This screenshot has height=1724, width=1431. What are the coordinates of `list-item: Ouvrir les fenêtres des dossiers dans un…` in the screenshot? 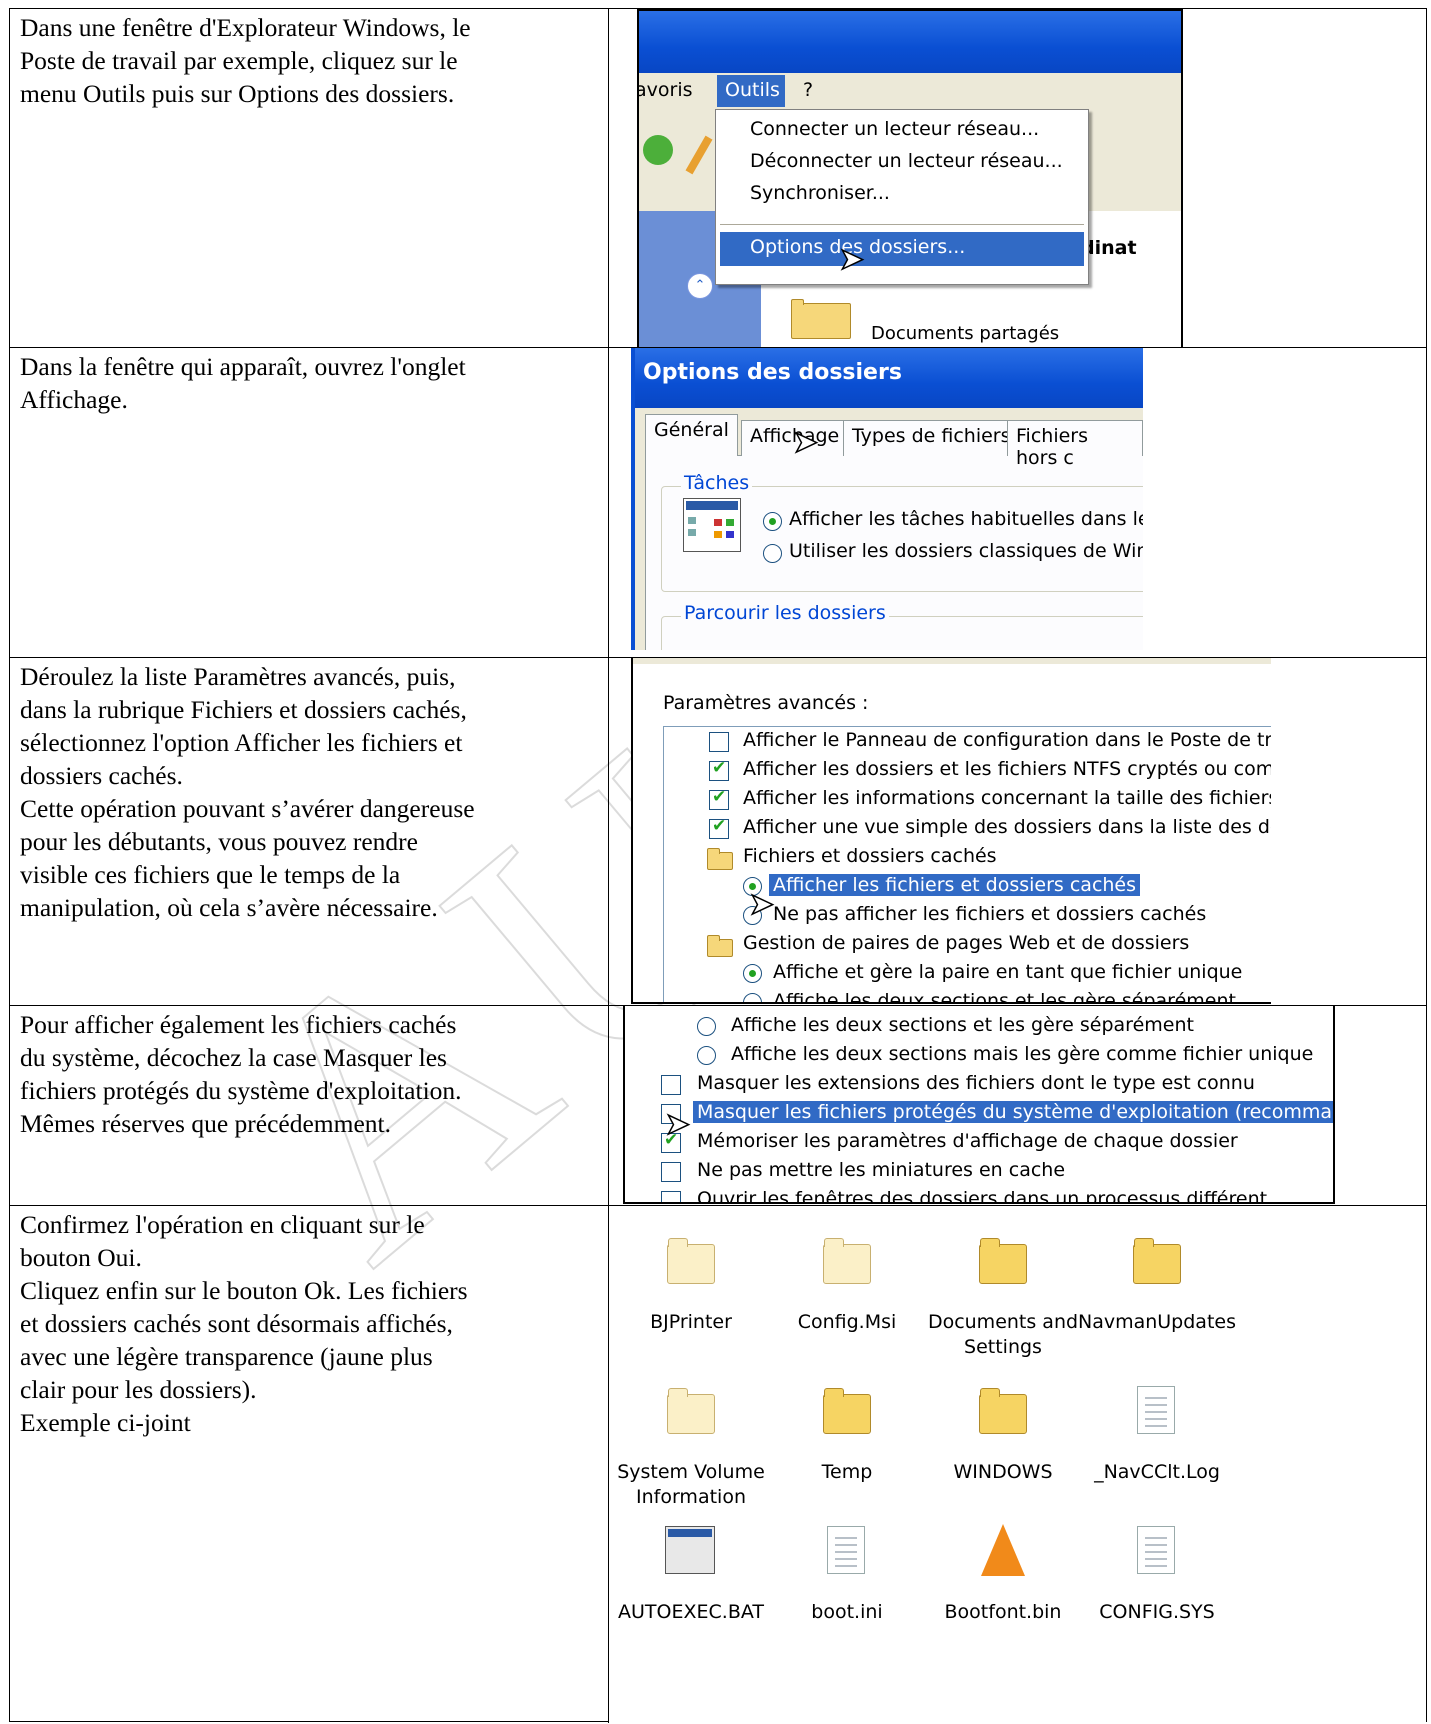 It's located at (982, 1195).